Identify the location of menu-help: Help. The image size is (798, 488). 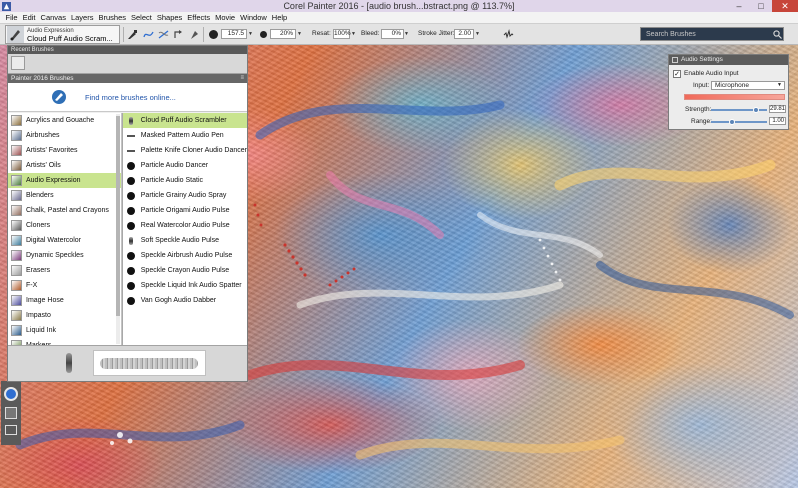
(279, 17).